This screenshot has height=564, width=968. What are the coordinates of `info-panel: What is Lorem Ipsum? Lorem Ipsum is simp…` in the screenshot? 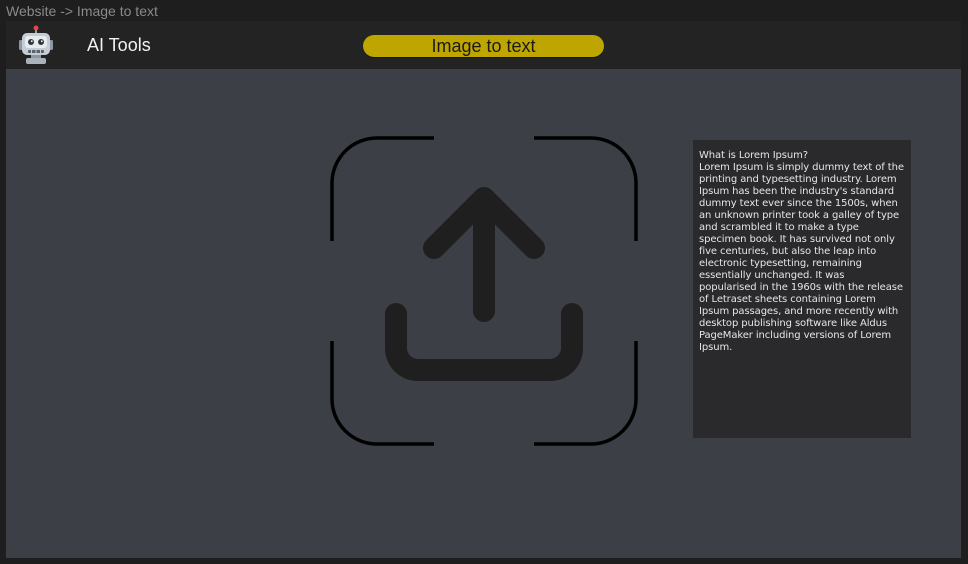 It's located at (802, 289).